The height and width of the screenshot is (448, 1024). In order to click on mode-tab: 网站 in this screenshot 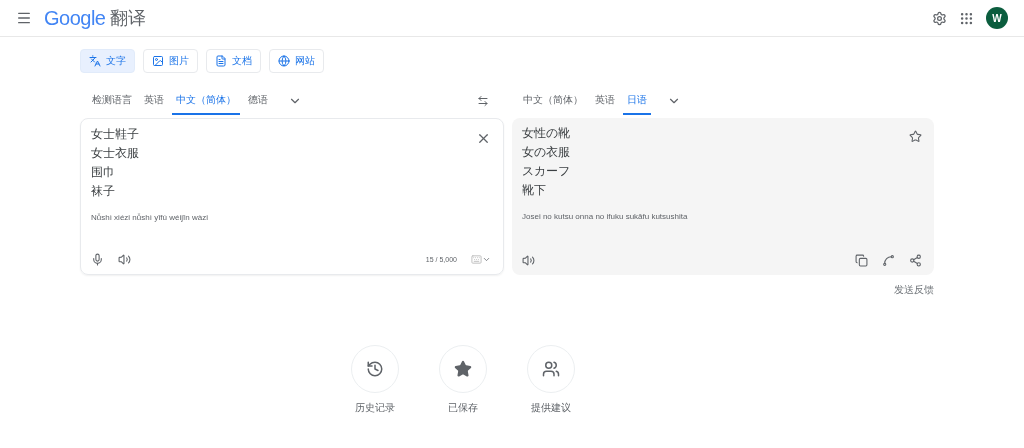, I will do `click(296, 61)`.